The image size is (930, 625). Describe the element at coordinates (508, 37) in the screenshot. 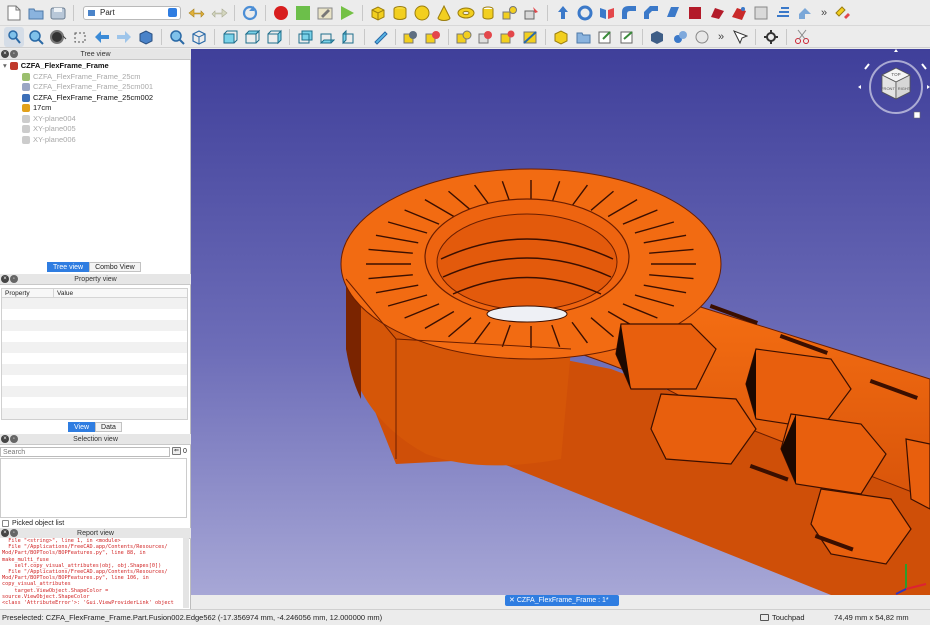

I see `join-icon` at that location.